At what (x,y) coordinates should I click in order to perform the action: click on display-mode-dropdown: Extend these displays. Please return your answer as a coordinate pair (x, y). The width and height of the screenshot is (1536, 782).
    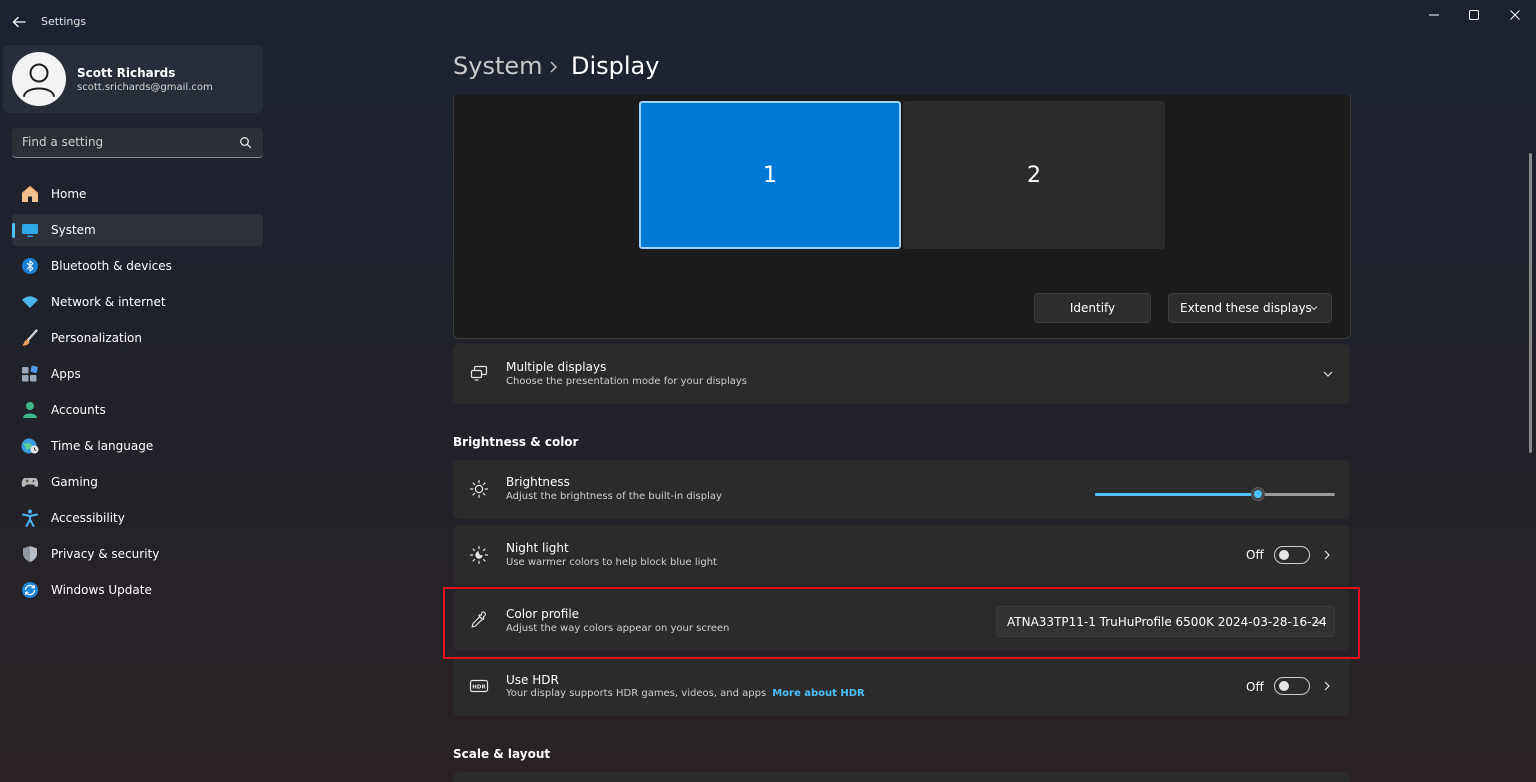
    Looking at the image, I should click on (1250, 308).